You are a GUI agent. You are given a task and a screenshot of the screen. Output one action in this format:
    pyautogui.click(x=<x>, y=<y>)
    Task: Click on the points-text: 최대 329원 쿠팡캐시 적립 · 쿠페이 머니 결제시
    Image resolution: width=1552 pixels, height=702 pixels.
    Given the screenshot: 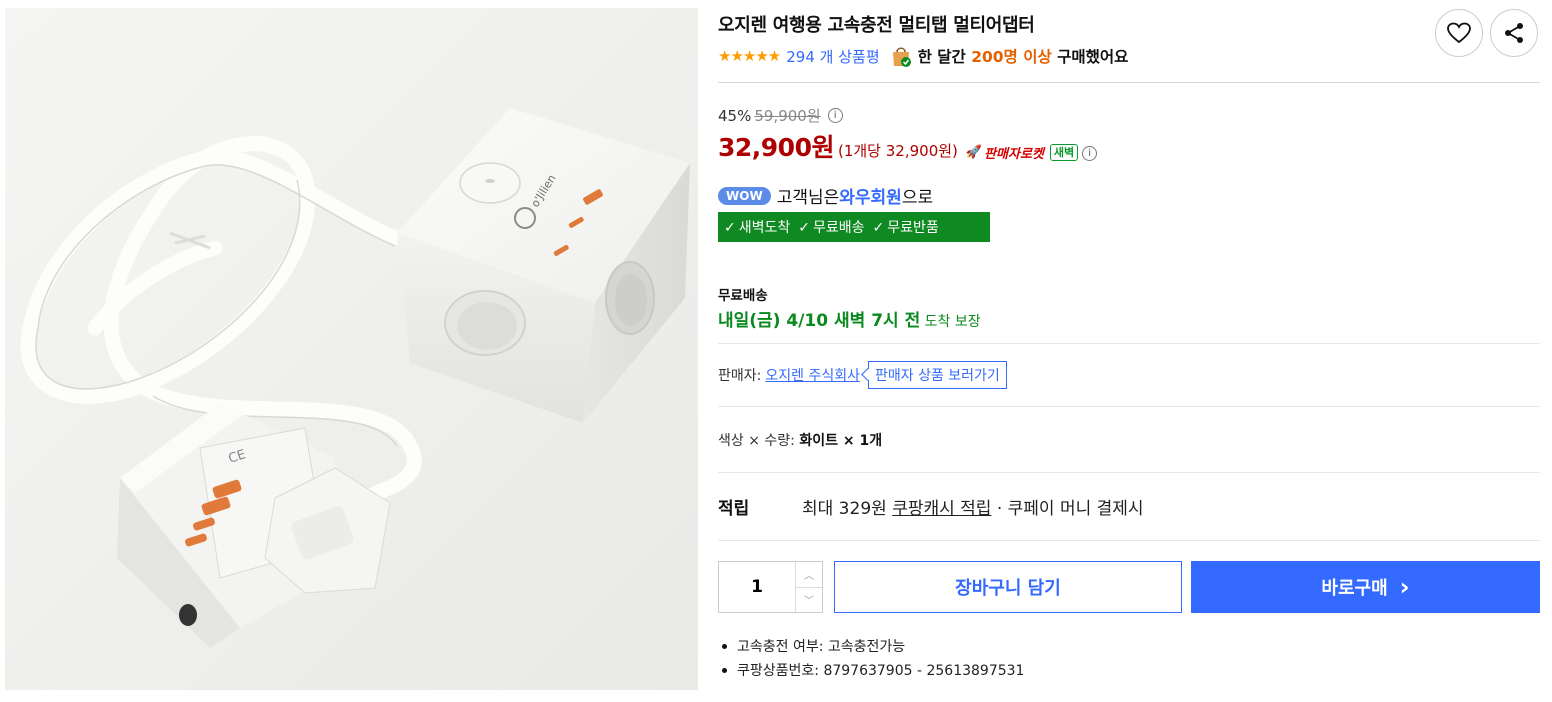 What is the action you would take?
    pyautogui.click(x=973, y=506)
    